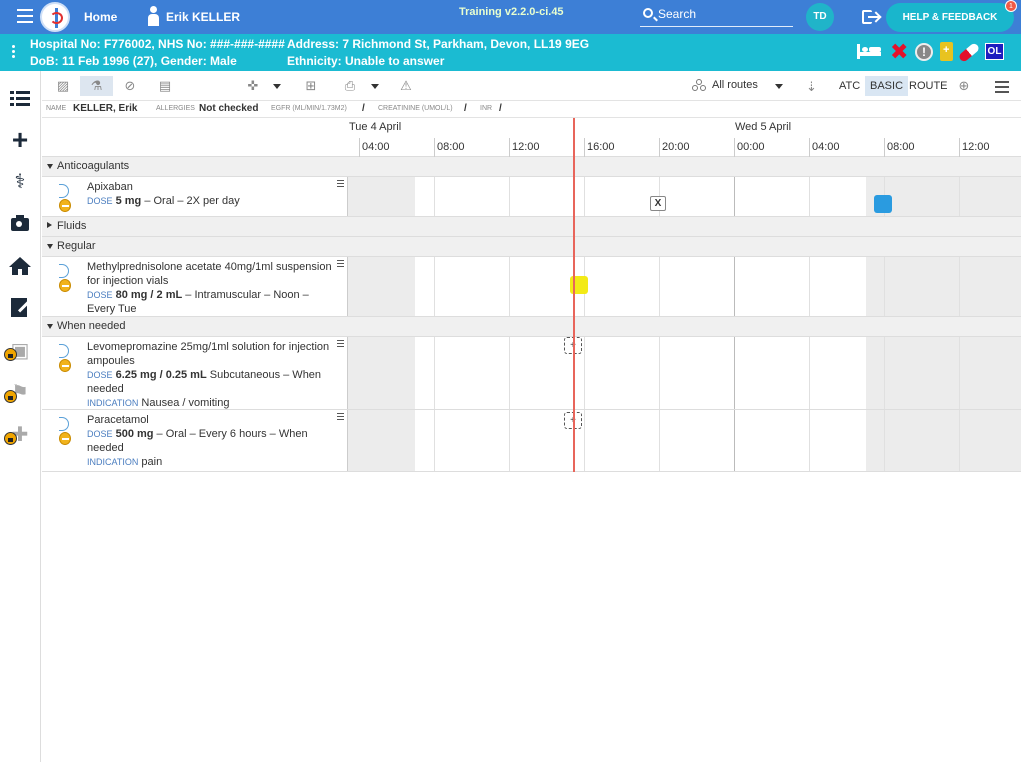 The height and width of the screenshot is (762, 1021). I want to click on camera-icon, so click(20, 224).